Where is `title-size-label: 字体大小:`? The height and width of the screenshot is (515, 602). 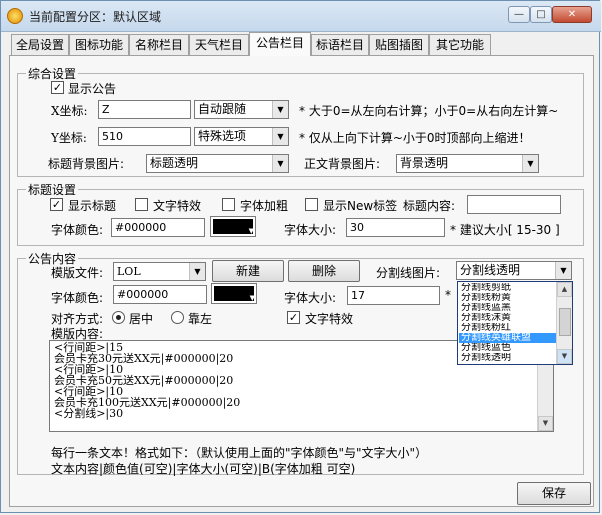
title-size-label: 字体大小: is located at coordinates (310, 230).